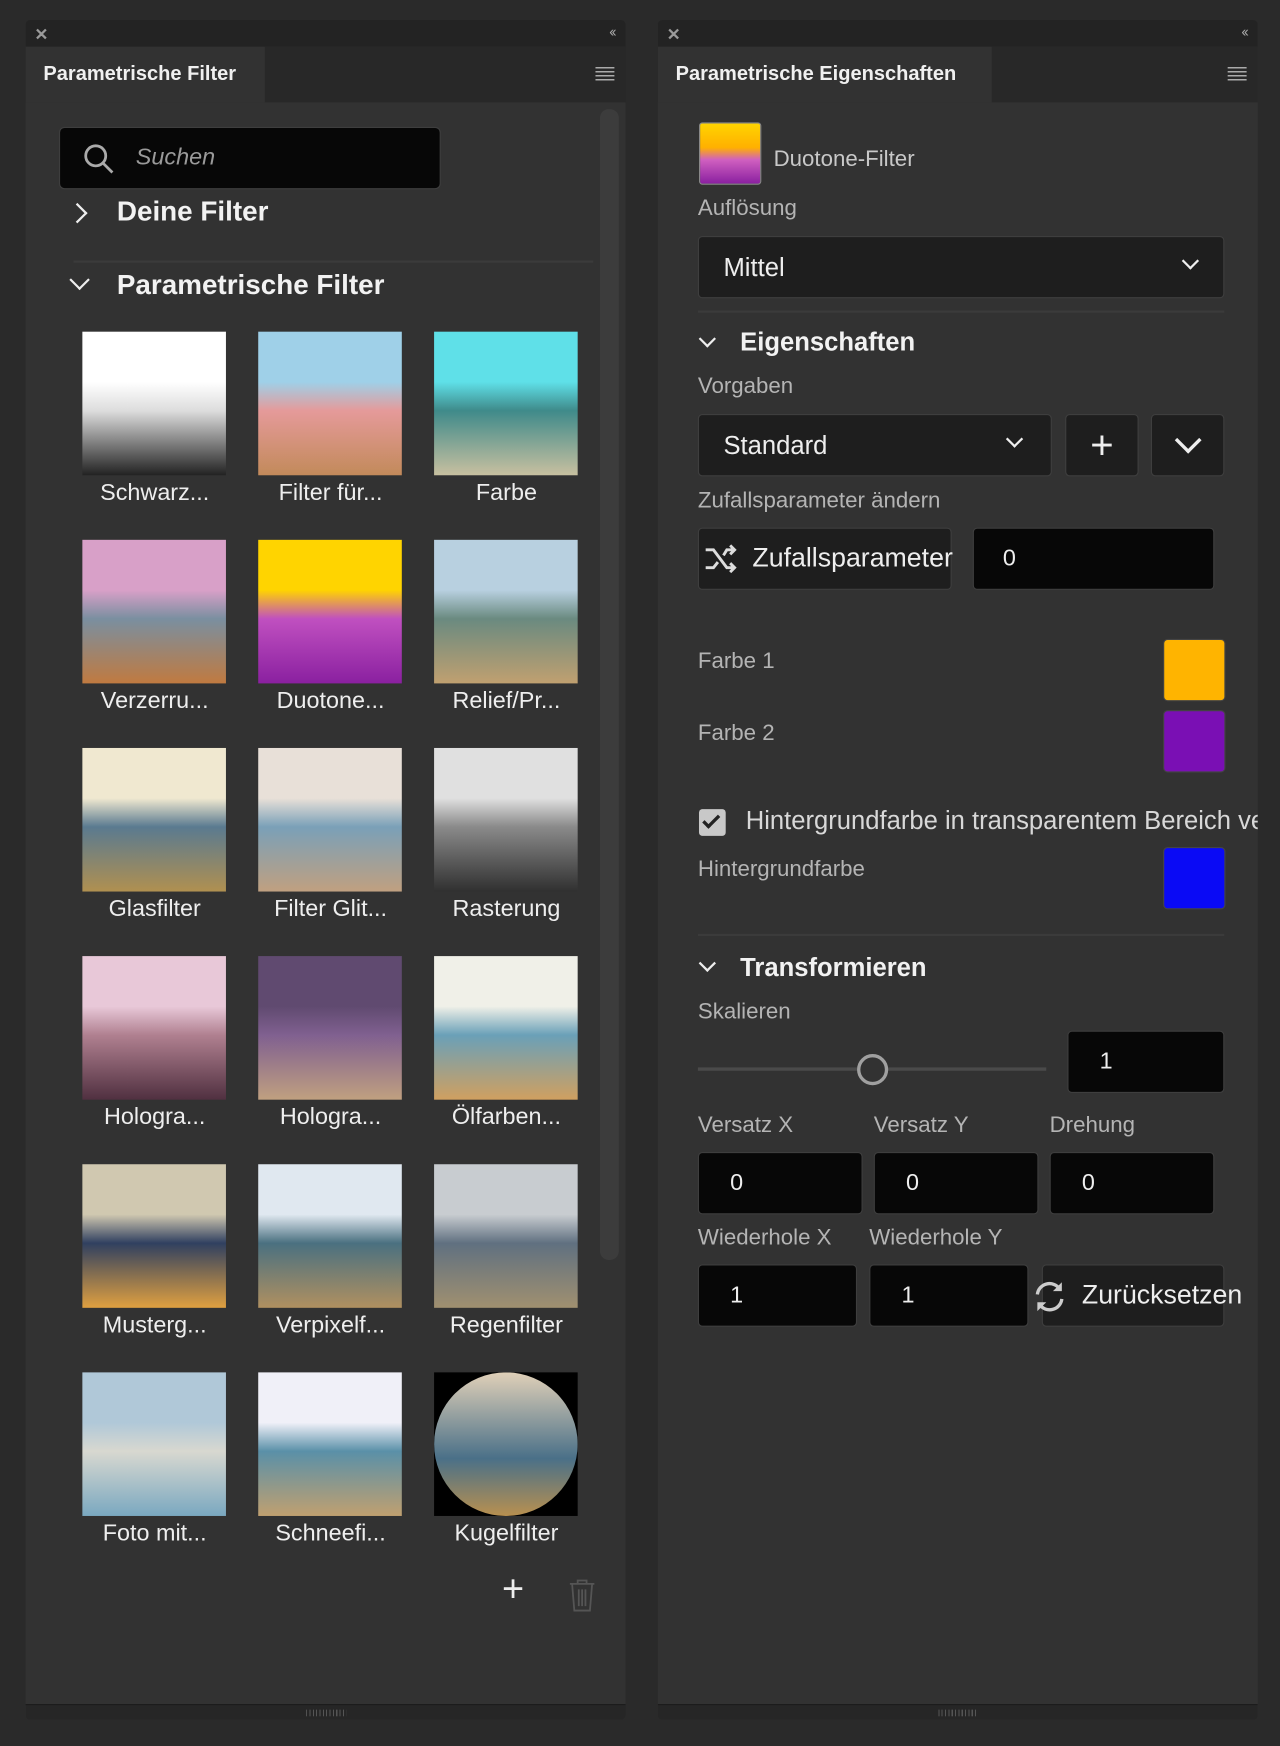 This screenshot has width=1280, height=1746. Describe the element at coordinates (961, 267) in the screenshot. I see `resolution-dropdown: Mittel` at that location.